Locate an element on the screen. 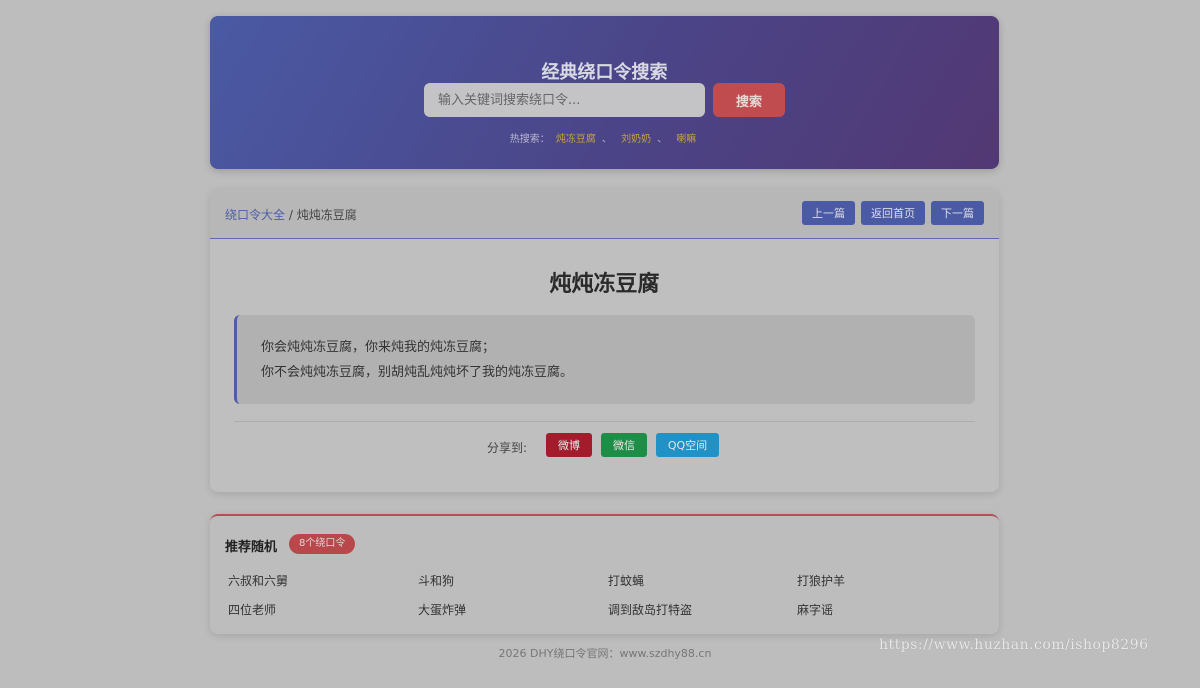 The height and width of the screenshot is (688, 1200). back-home-button: 返回首页 is located at coordinates (893, 213).